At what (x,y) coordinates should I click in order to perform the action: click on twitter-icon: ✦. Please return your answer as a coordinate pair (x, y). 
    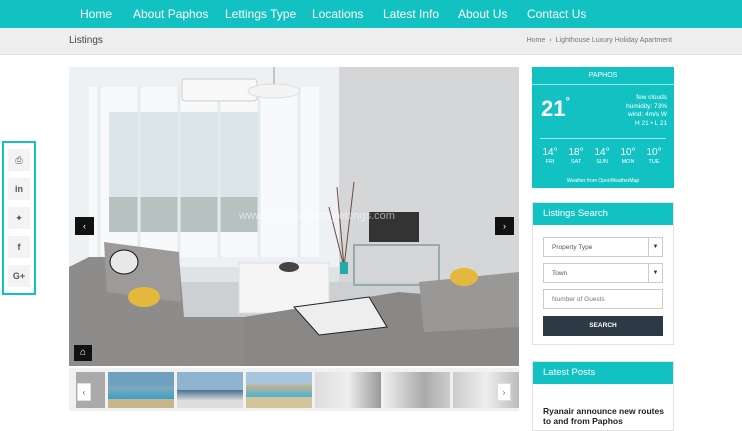
    Looking at the image, I should click on (19, 218).